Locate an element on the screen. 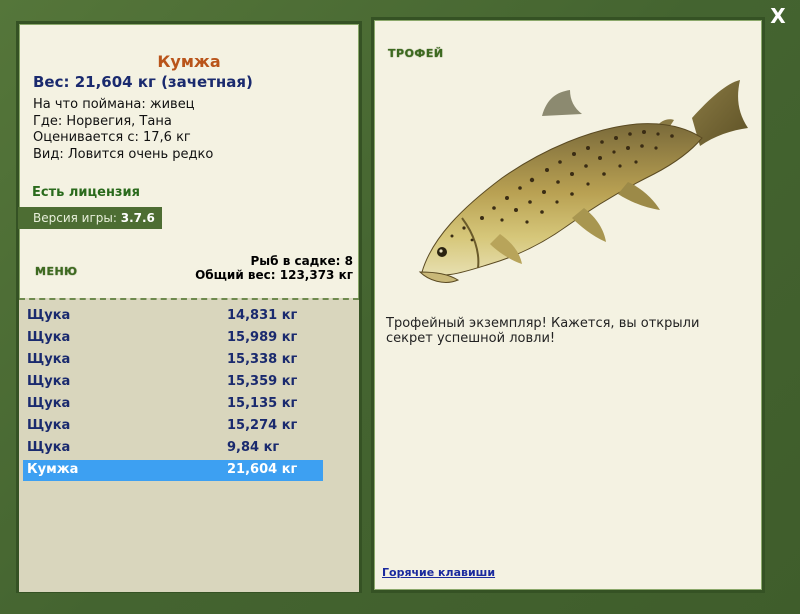 The height and width of the screenshot is (614, 800). rated-line: Оценивается с: 17,6 кг is located at coordinates (112, 137).